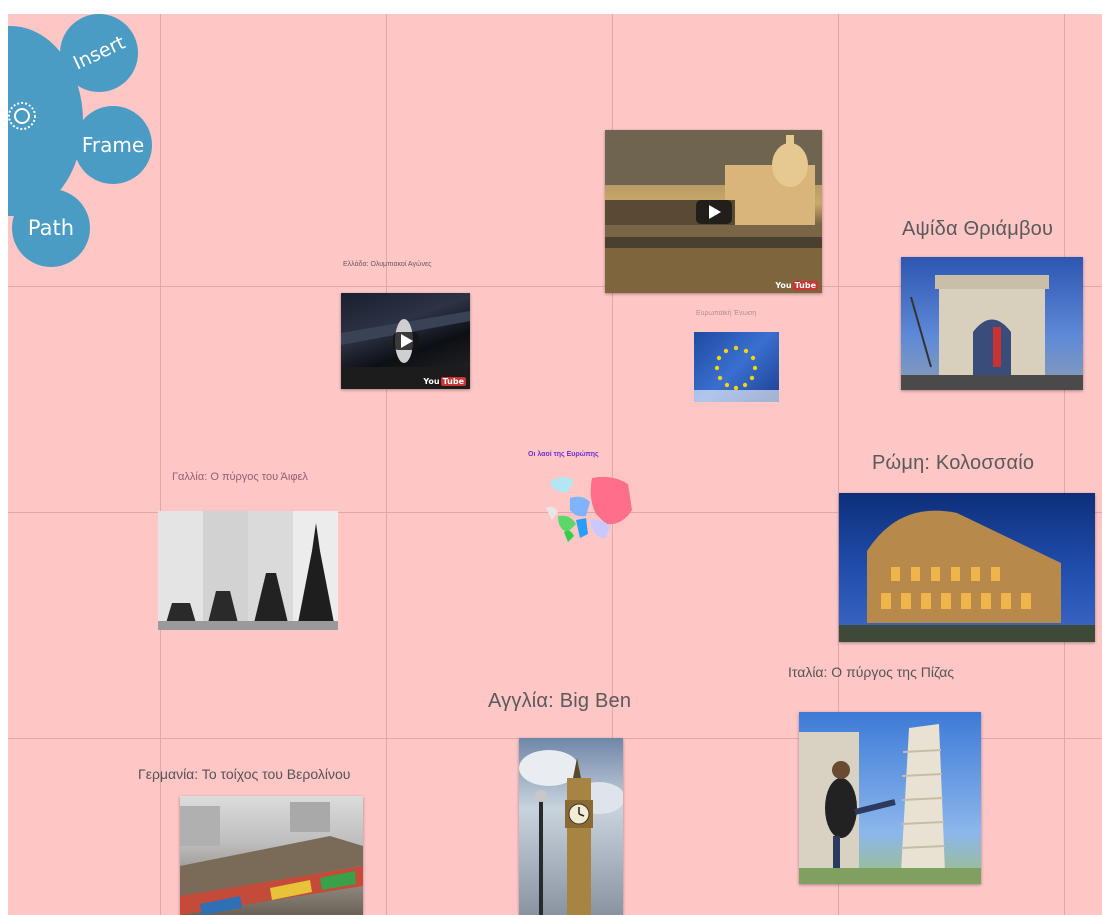 This screenshot has width=1102, height=915. I want to click on pisa-tower-image, so click(890, 798).